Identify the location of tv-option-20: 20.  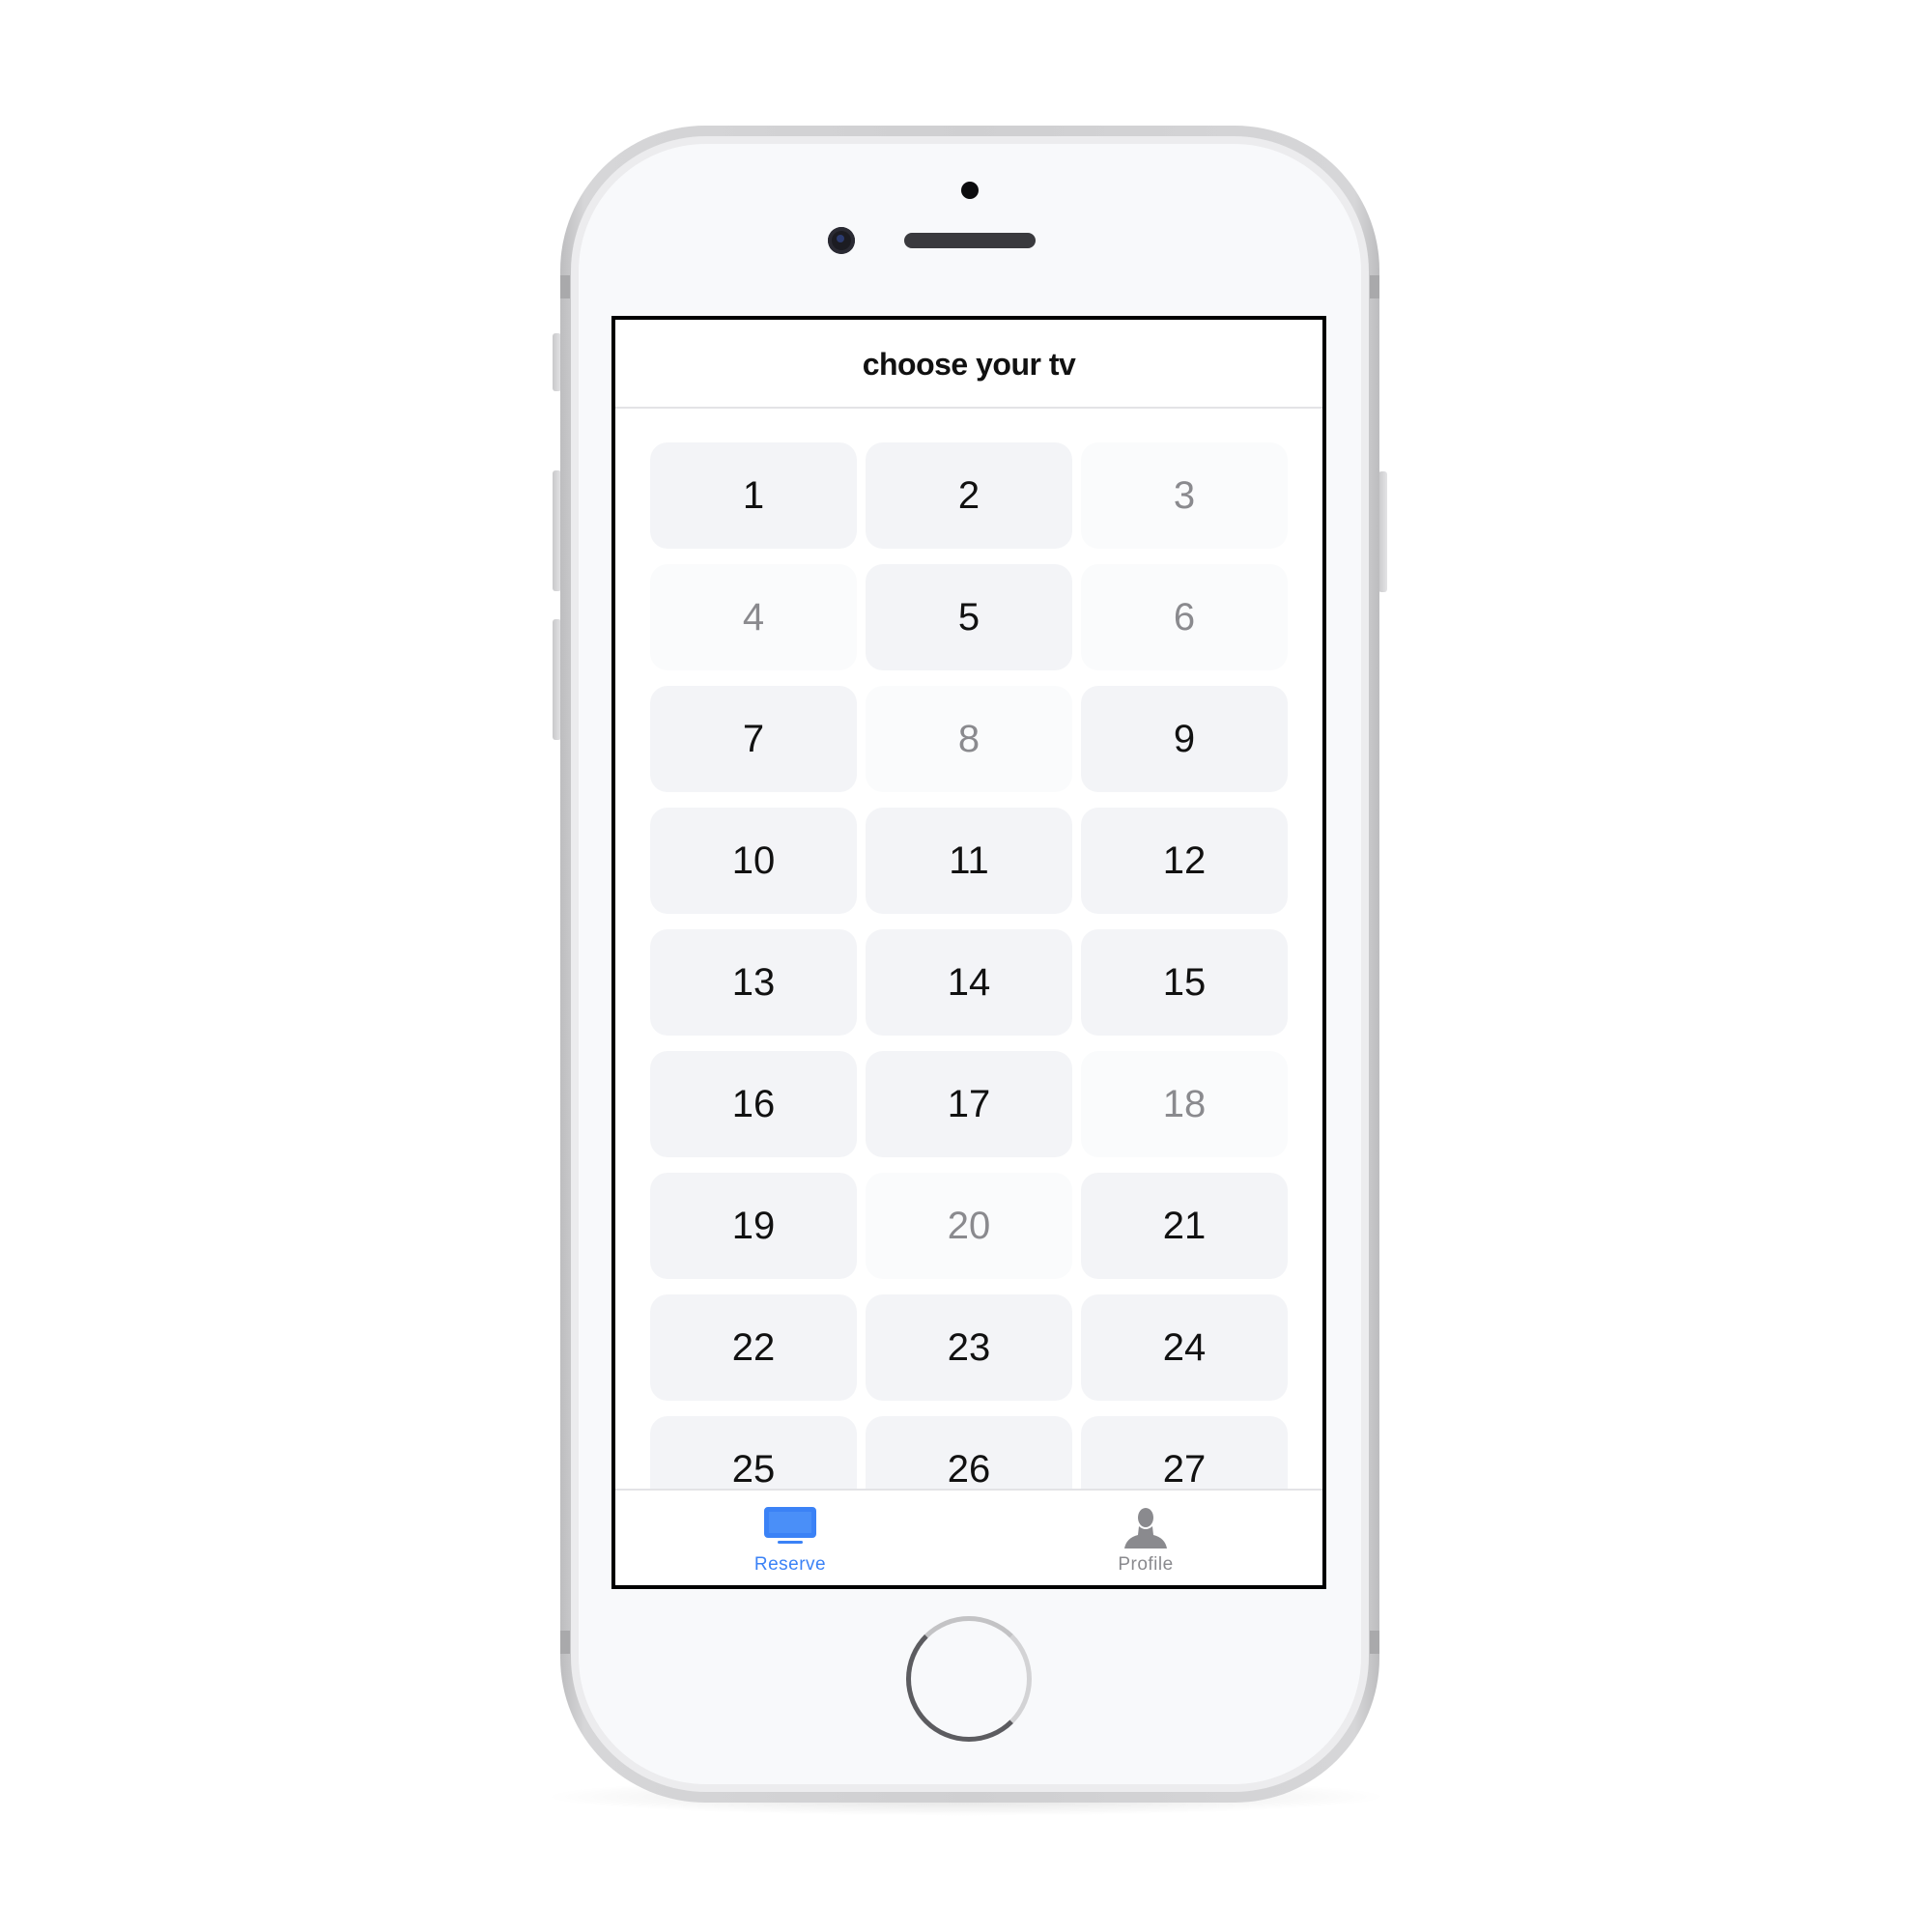
(969, 1226).